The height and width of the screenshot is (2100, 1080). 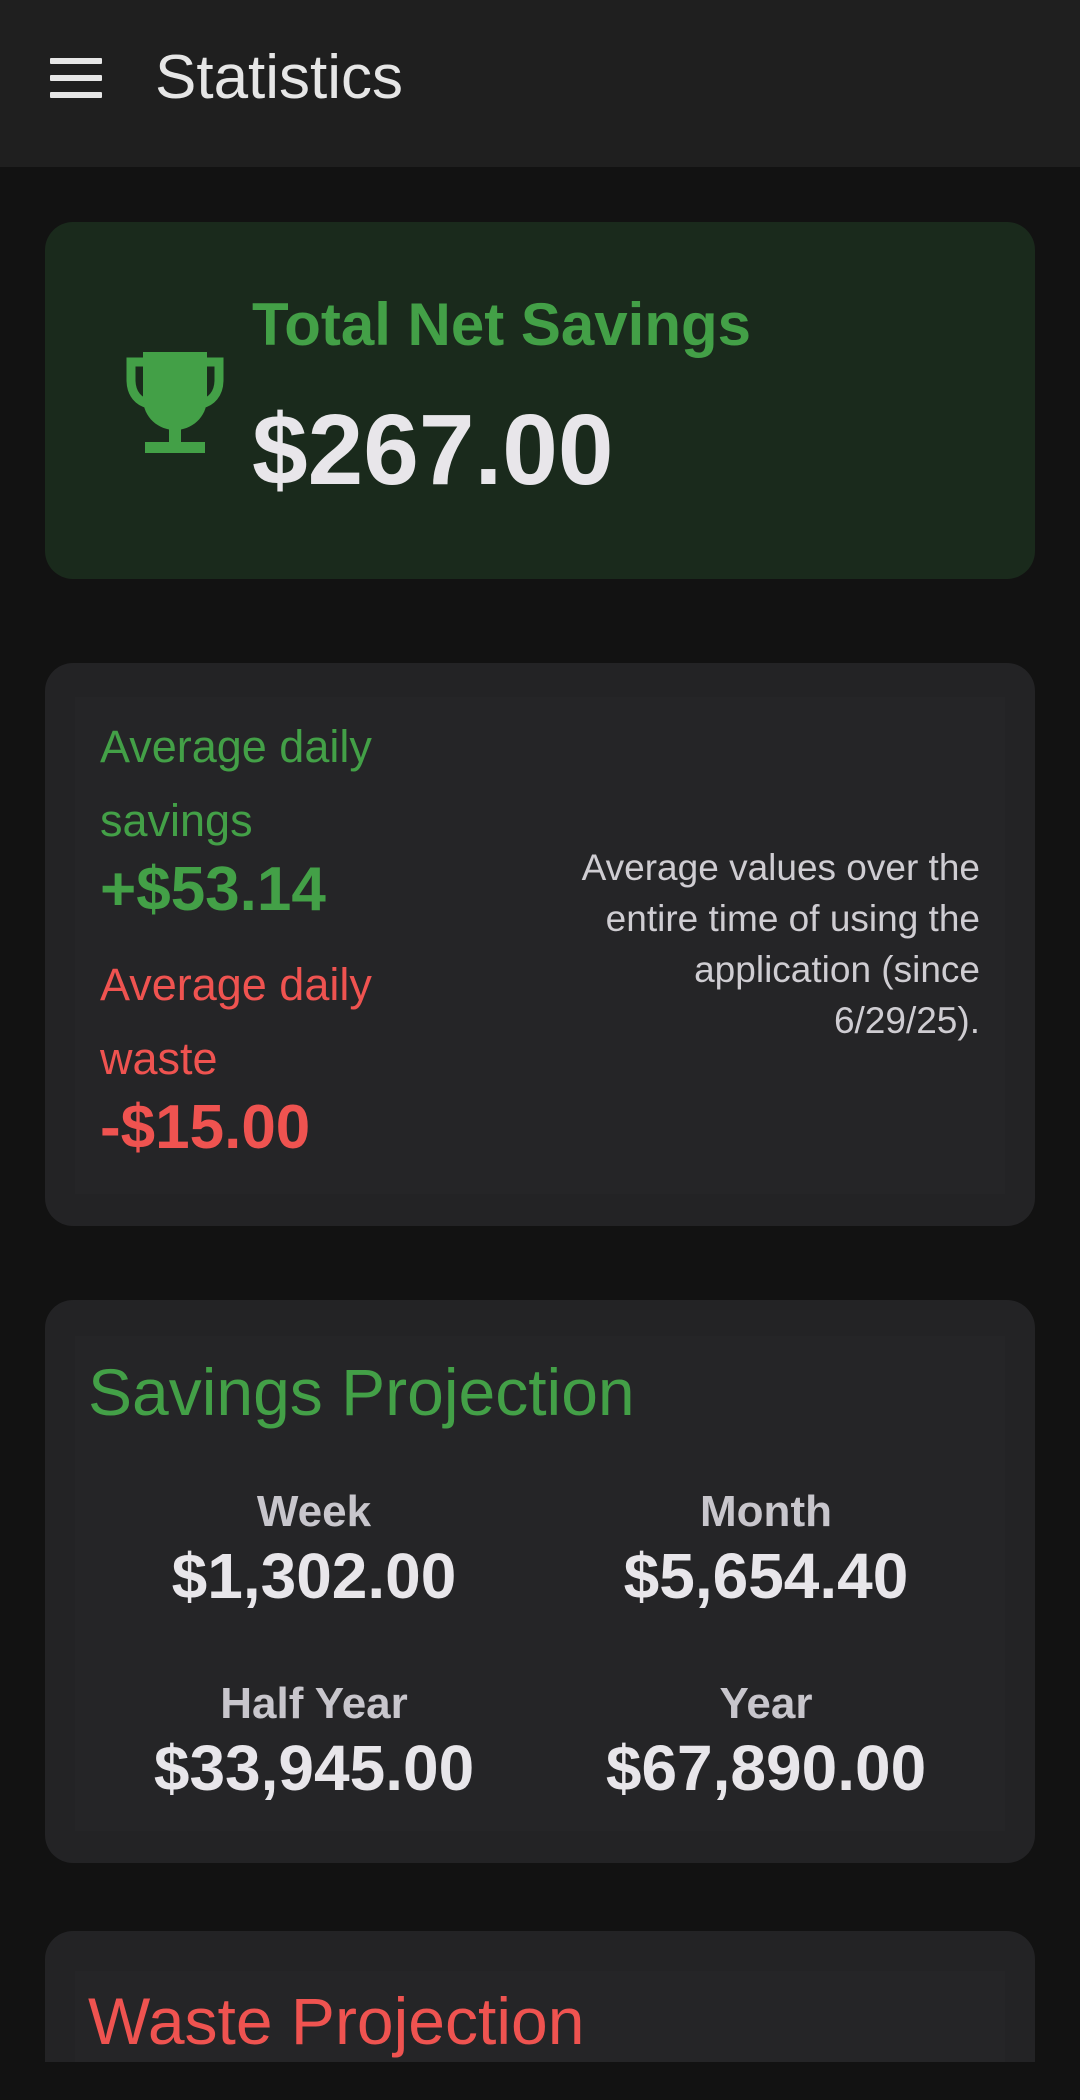 I want to click on hamburger-menu-icon, so click(x=77, y=79).